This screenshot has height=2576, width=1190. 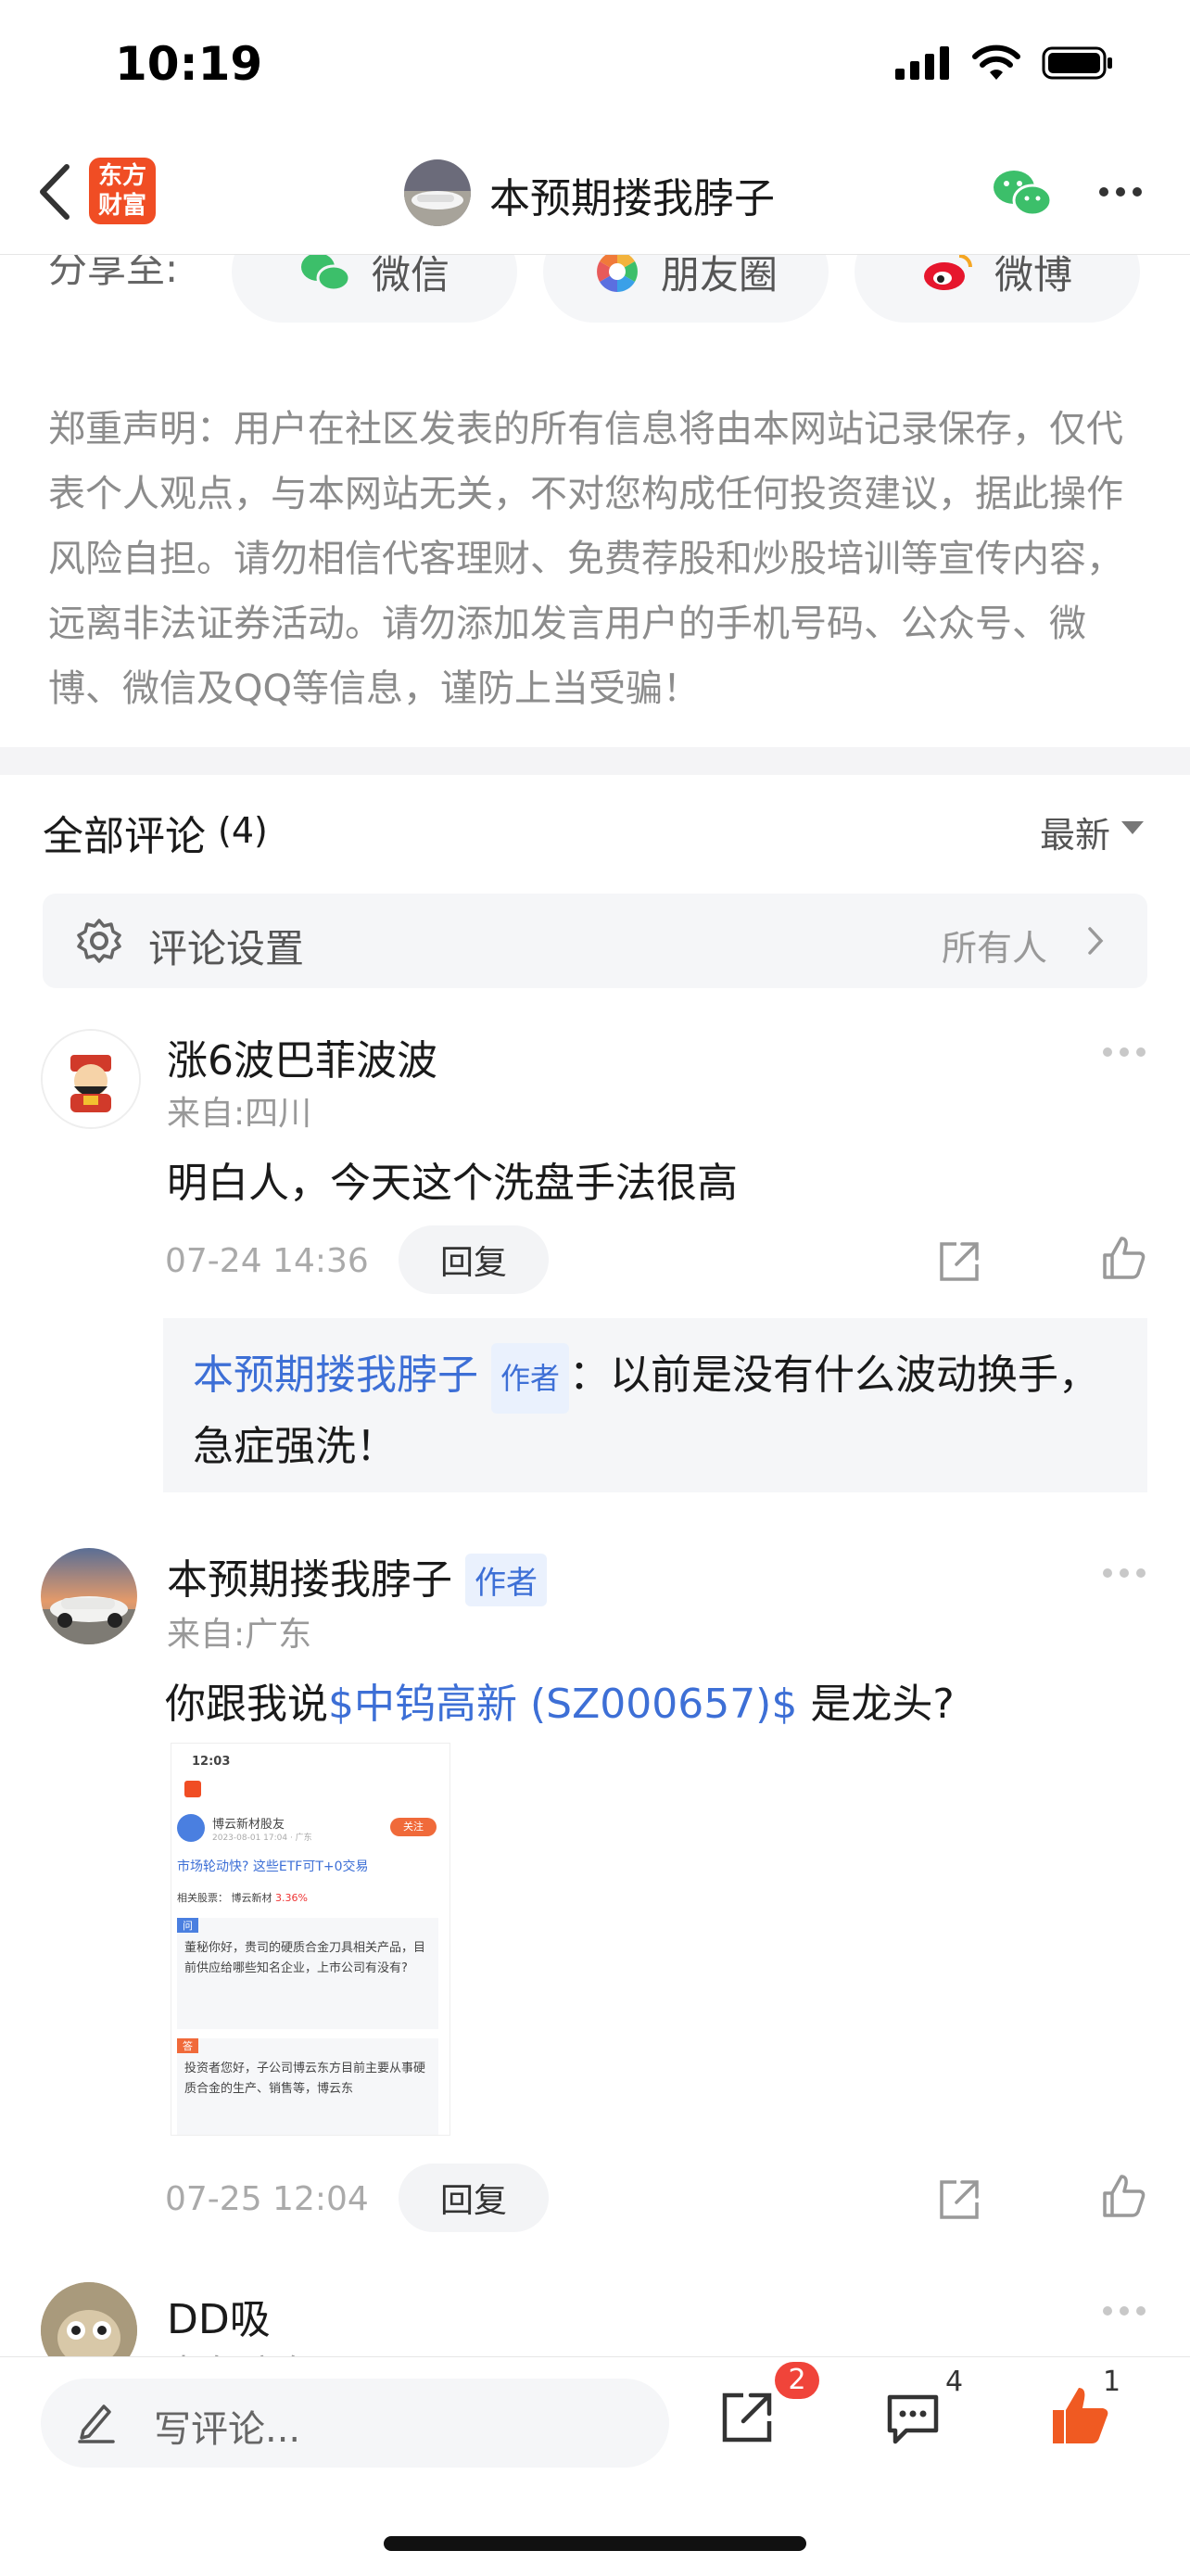 What do you see at coordinates (1022, 193) in the screenshot?
I see `wechat-share-icon` at bounding box center [1022, 193].